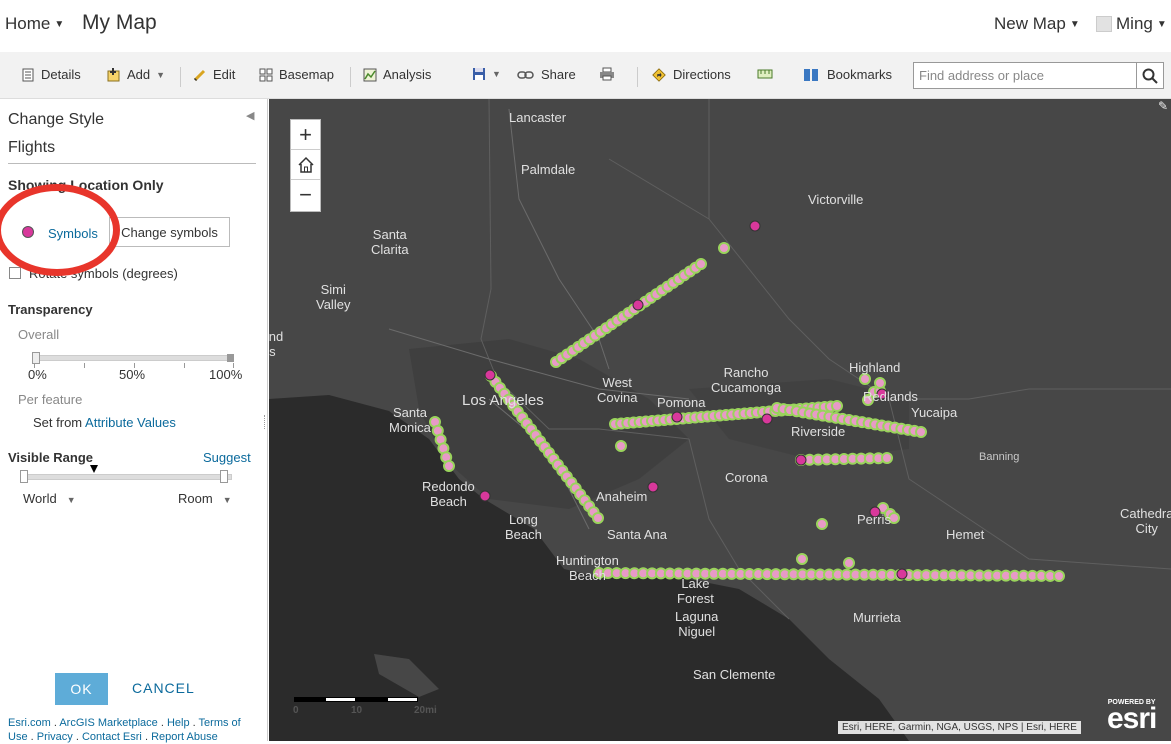 The image size is (1171, 744). I want to click on change-symbols-button: Change symbols, so click(169, 232).